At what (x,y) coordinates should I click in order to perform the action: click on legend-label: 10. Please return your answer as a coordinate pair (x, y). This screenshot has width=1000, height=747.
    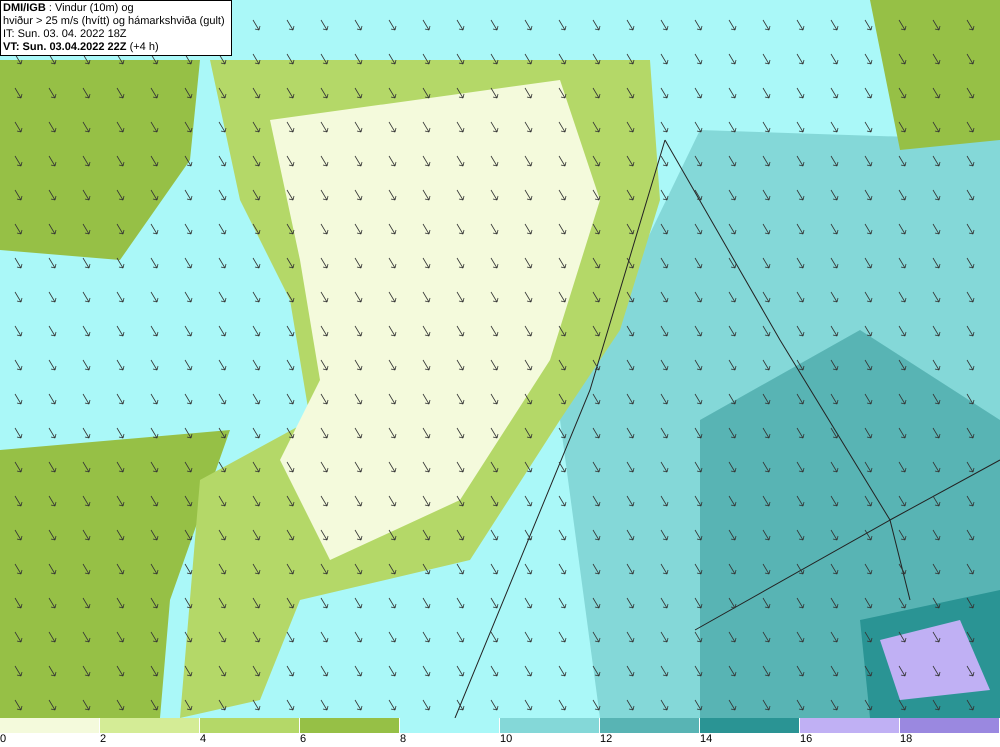
    Looking at the image, I should click on (506, 739).